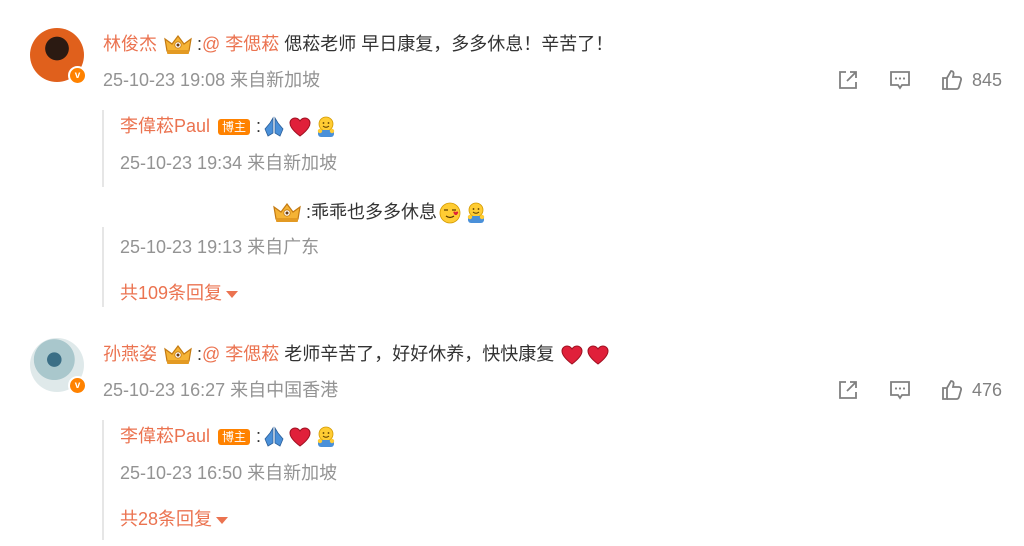 The image size is (1024, 546). I want to click on comment-meta: 25-10-23 19:08 来自新加坡, so click(212, 80).